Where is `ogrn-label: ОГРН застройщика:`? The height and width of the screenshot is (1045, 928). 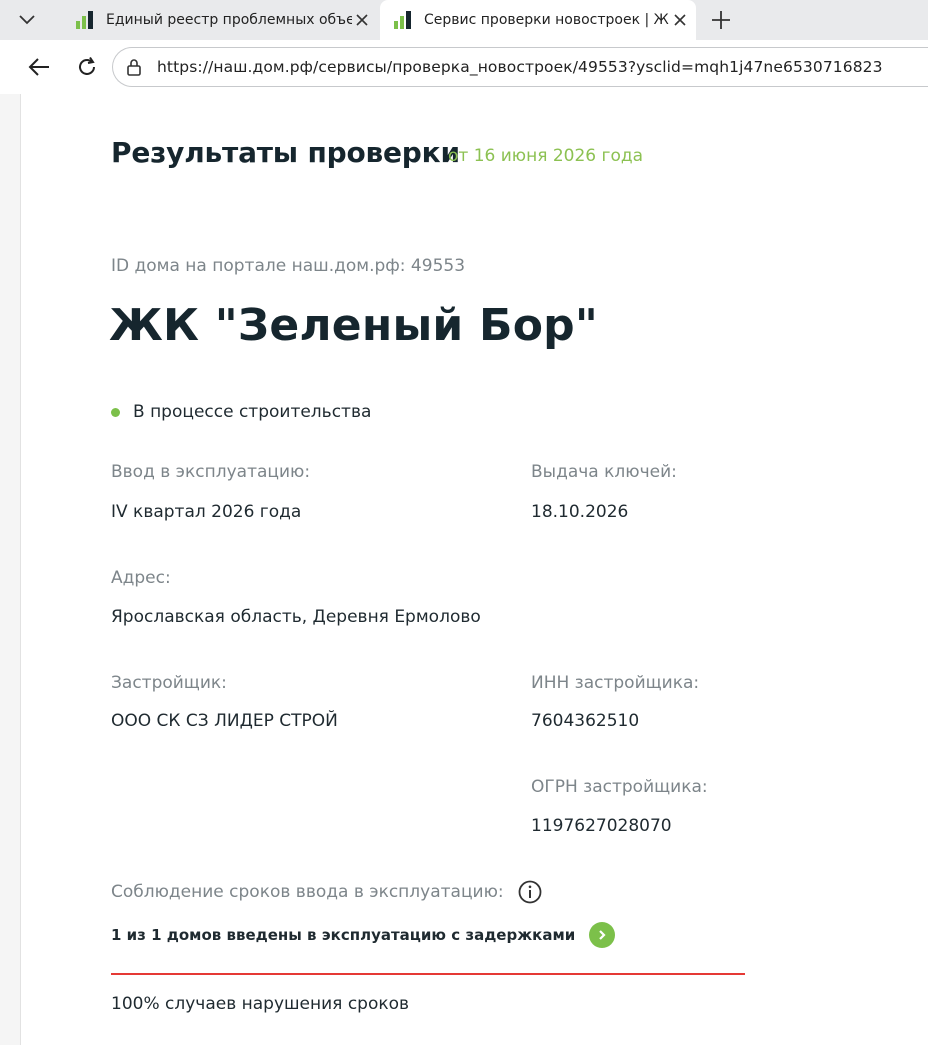
ogrn-label: ОГРН застройщика: is located at coordinates (619, 787).